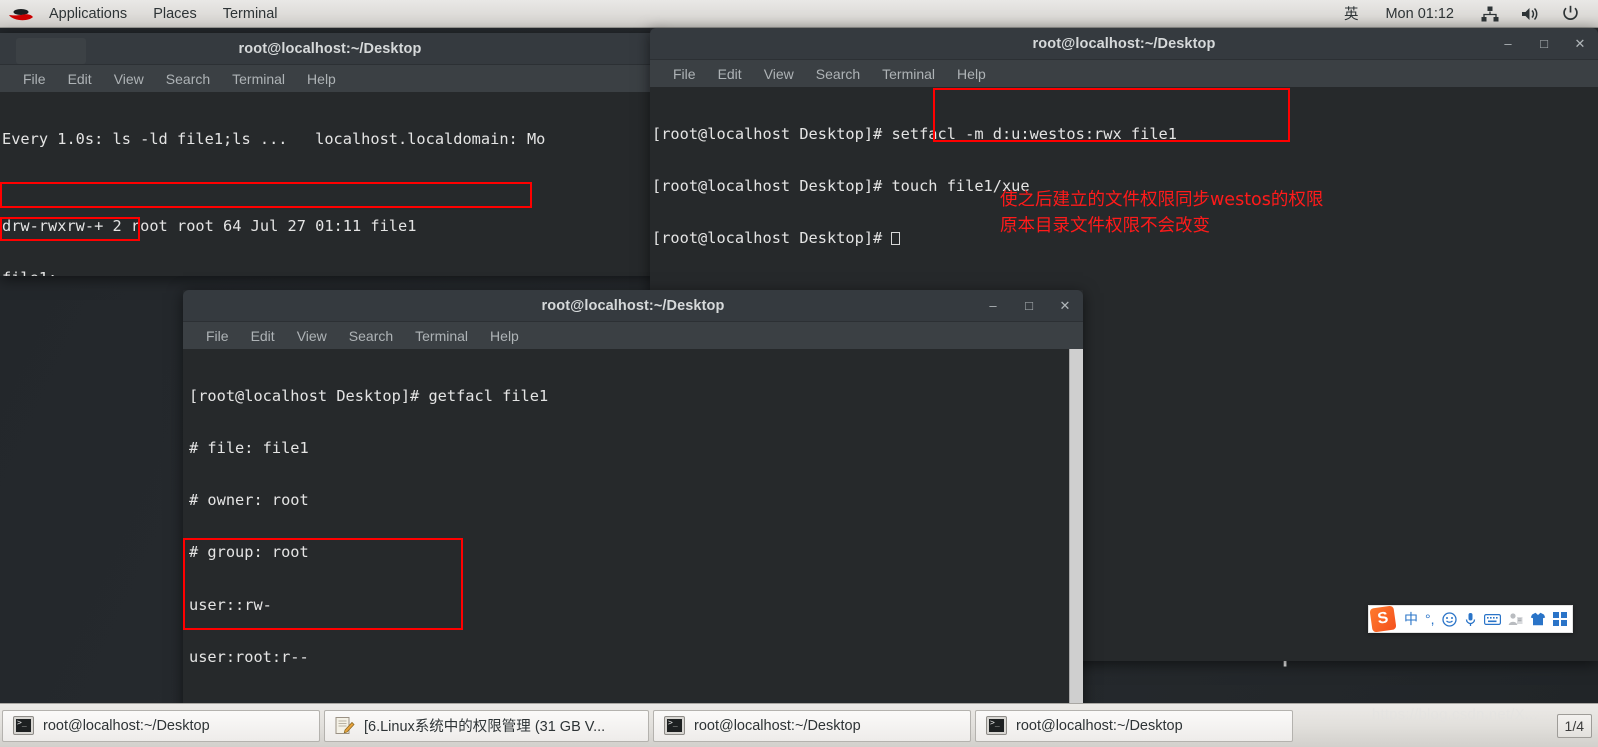 The height and width of the screenshot is (747, 1598). I want to click on workspace-indicator: 1/4, so click(1574, 725).